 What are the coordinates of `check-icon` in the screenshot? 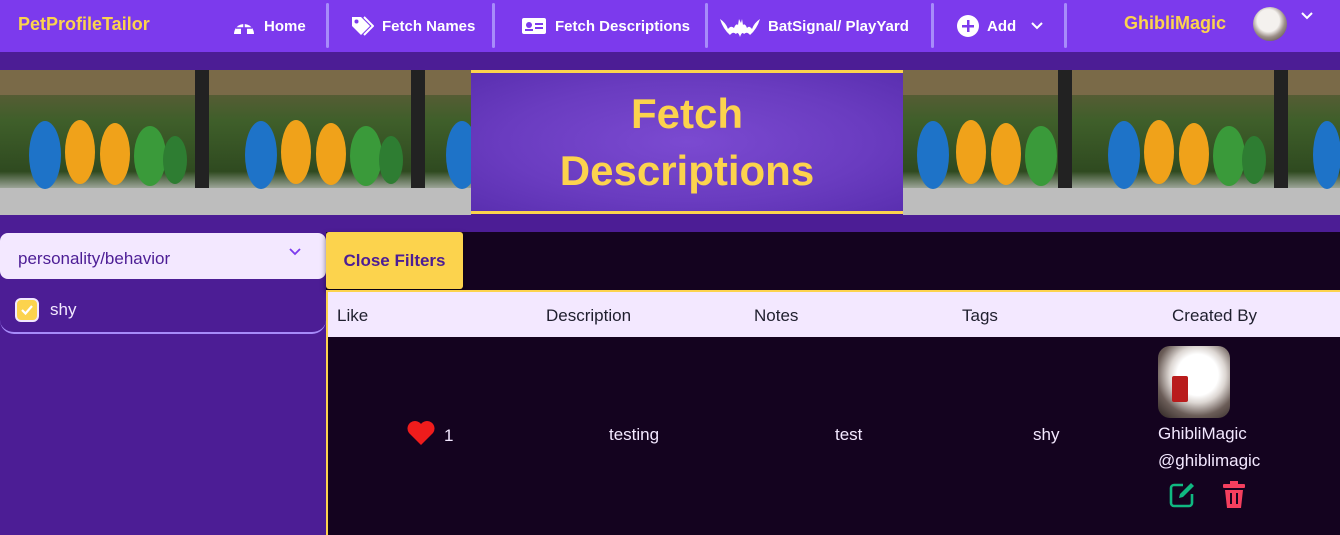 It's located at (27, 310).